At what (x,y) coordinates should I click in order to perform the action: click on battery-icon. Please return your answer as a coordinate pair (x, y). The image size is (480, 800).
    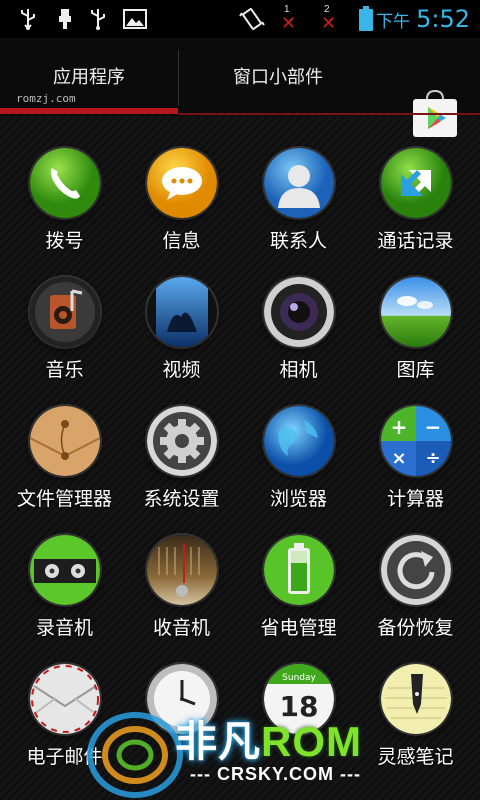
    Looking at the image, I should click on (366, 19).